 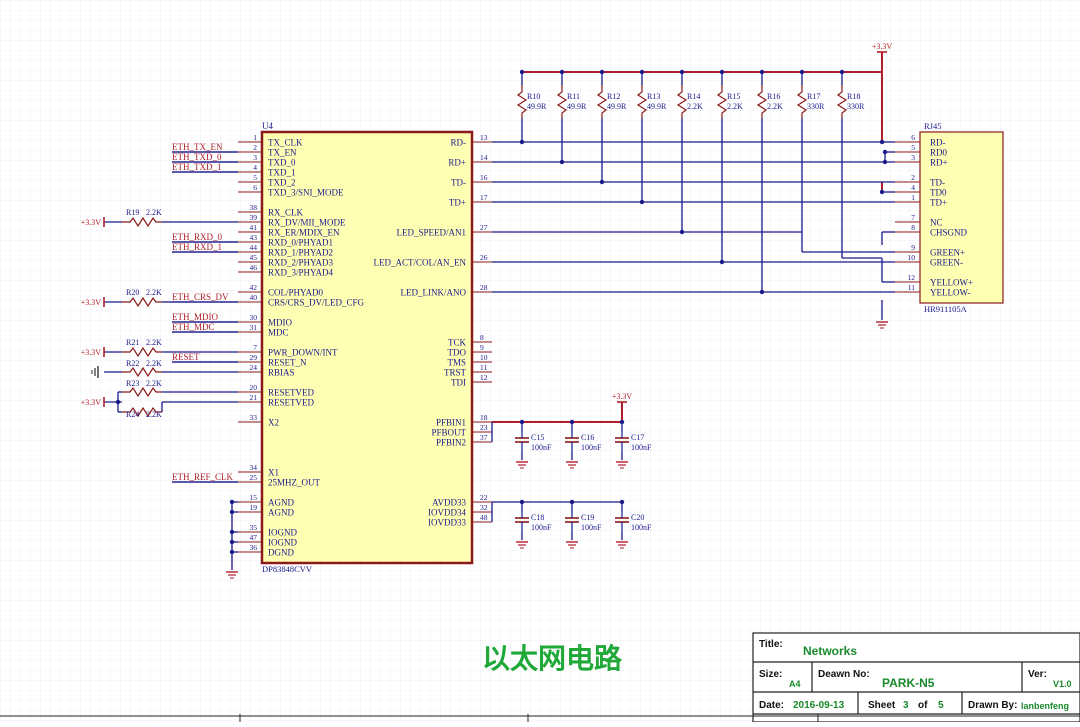 What do you see at coordinates (458, 183) in the screenshot?
I see `ic-pin-name: TD-` at bounding box center [458, 183].